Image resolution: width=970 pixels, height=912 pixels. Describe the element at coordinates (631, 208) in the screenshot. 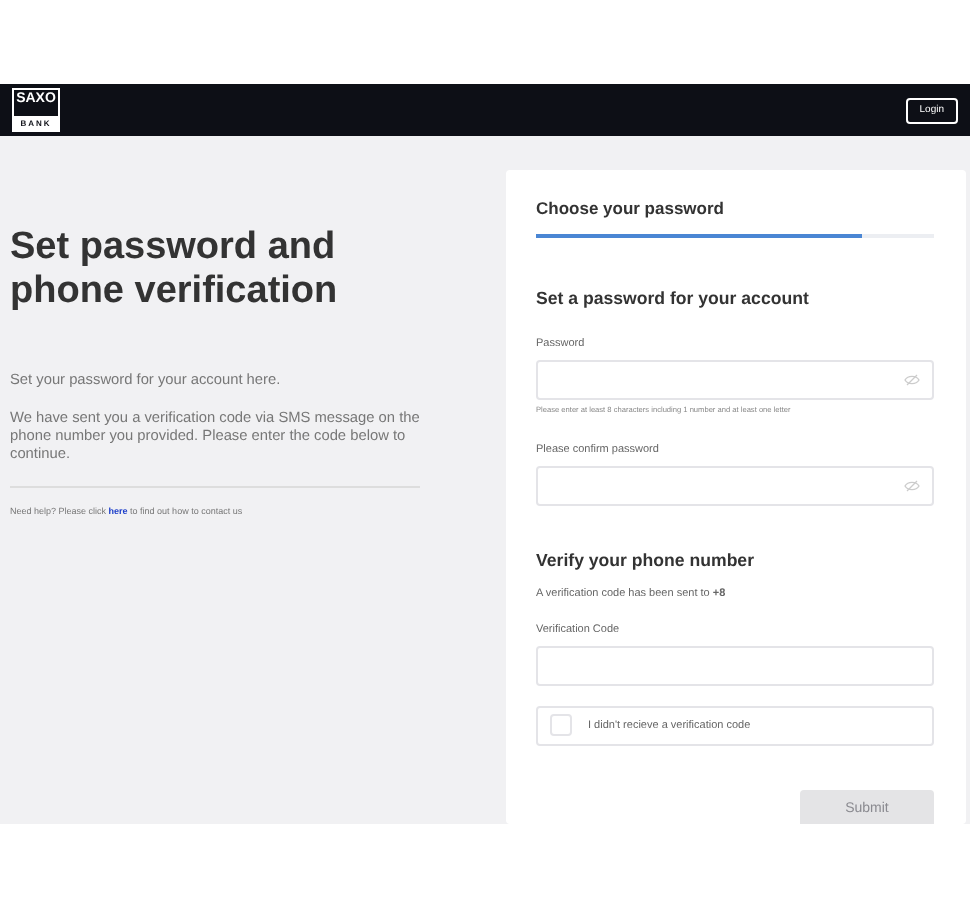

I see `step-title: Choose your password` at that location.